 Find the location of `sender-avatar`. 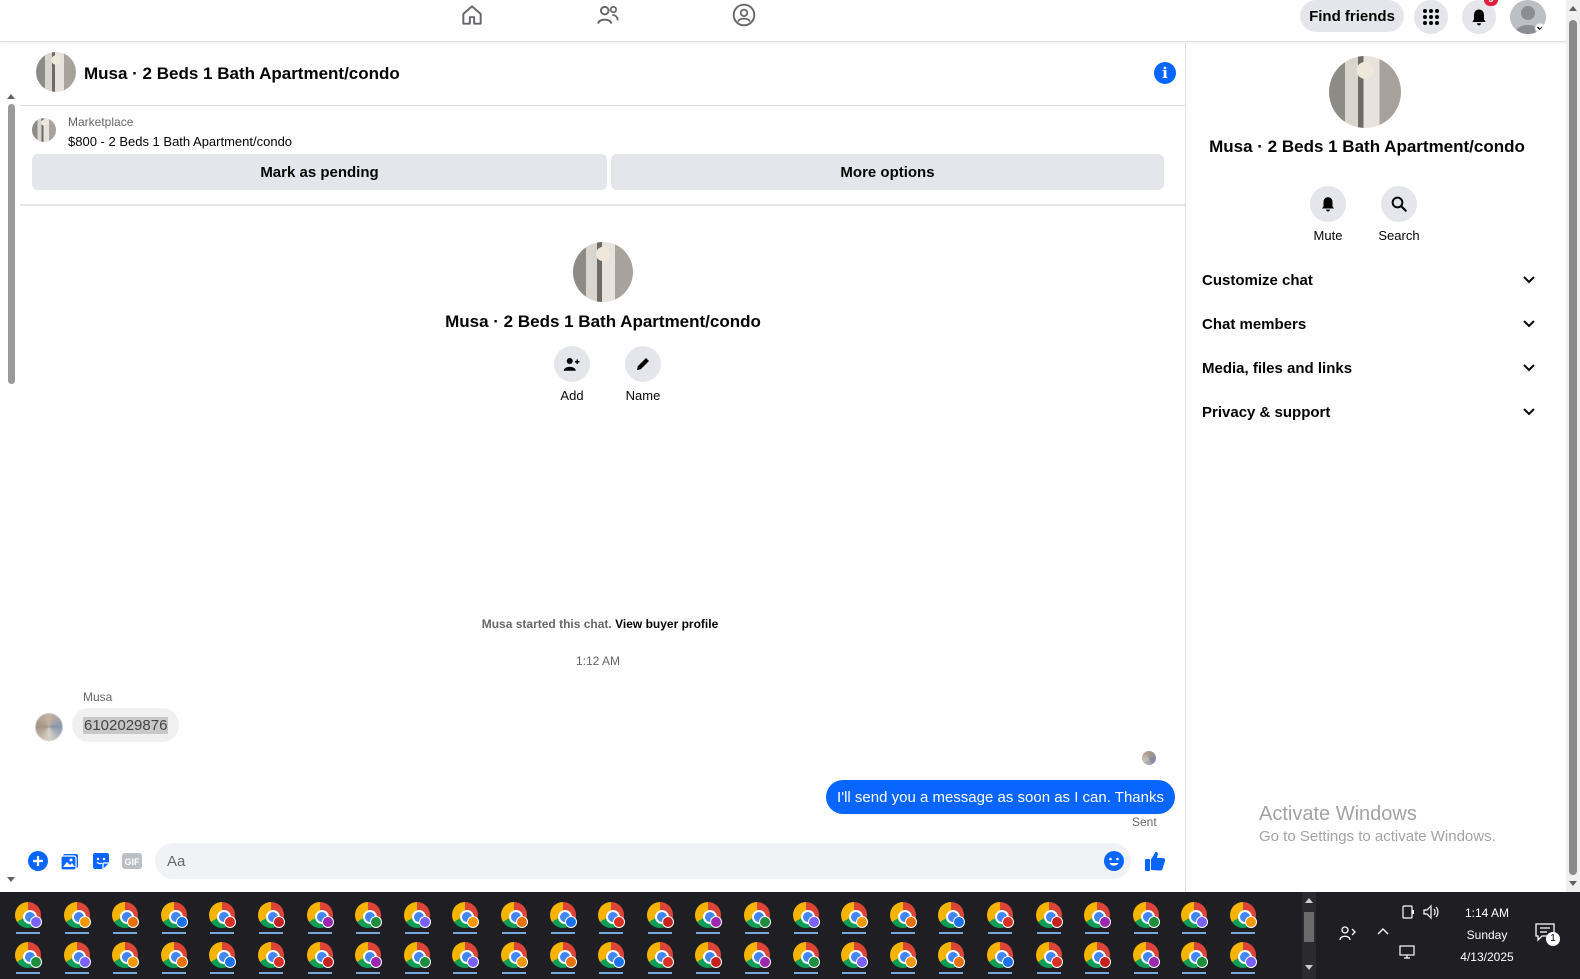

sender-avatar is located at coordinates (49, 727).